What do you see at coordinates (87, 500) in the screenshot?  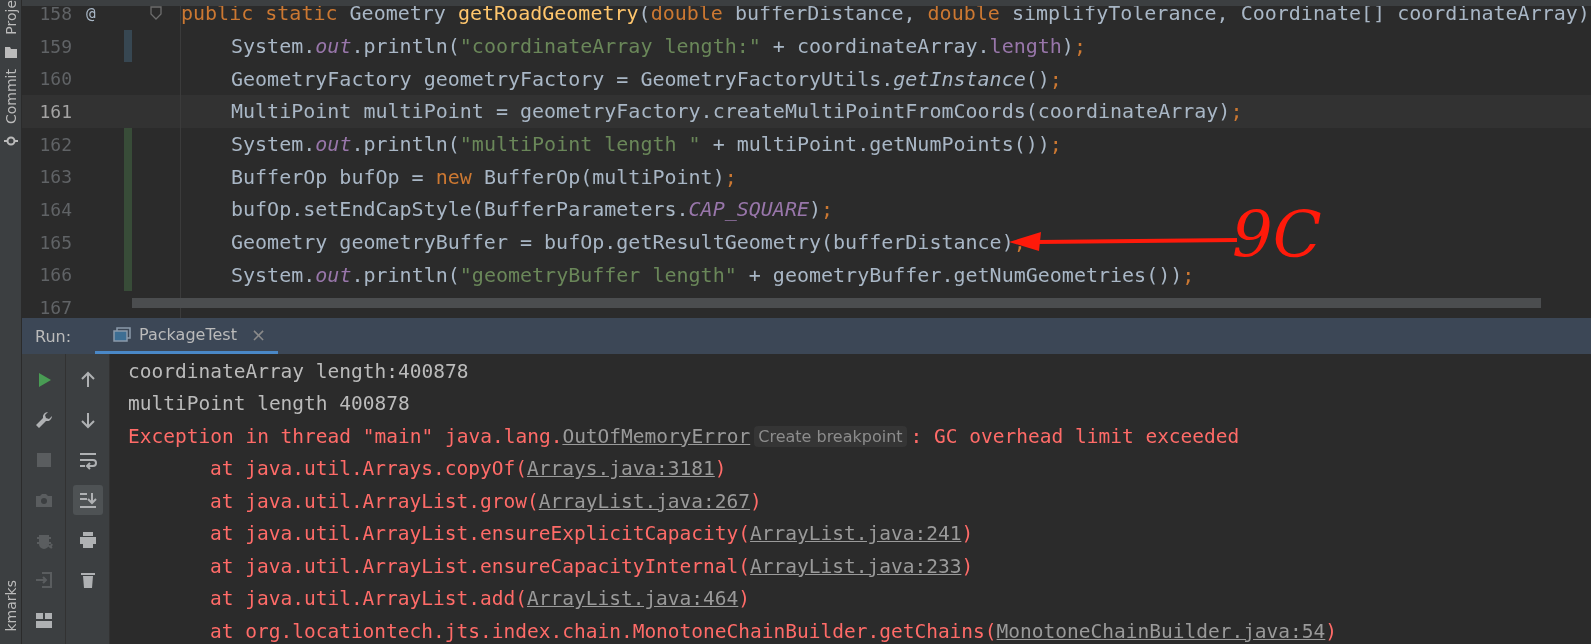 I see `scroll-to-end-icon` at bounding box center [87, 500].